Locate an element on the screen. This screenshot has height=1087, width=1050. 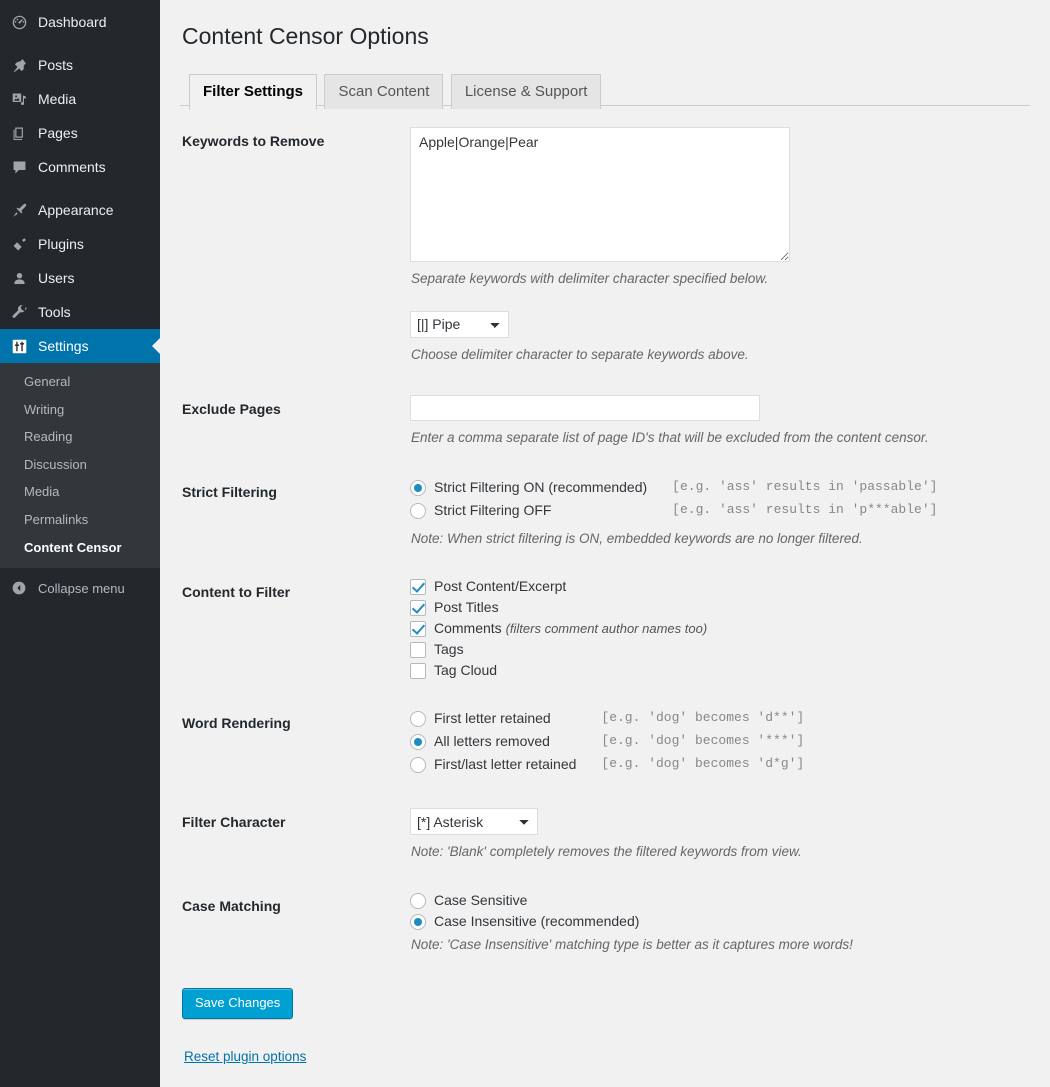
keywords-textarea: Apple|Orange|Pear is located at coordinates (600, 194).